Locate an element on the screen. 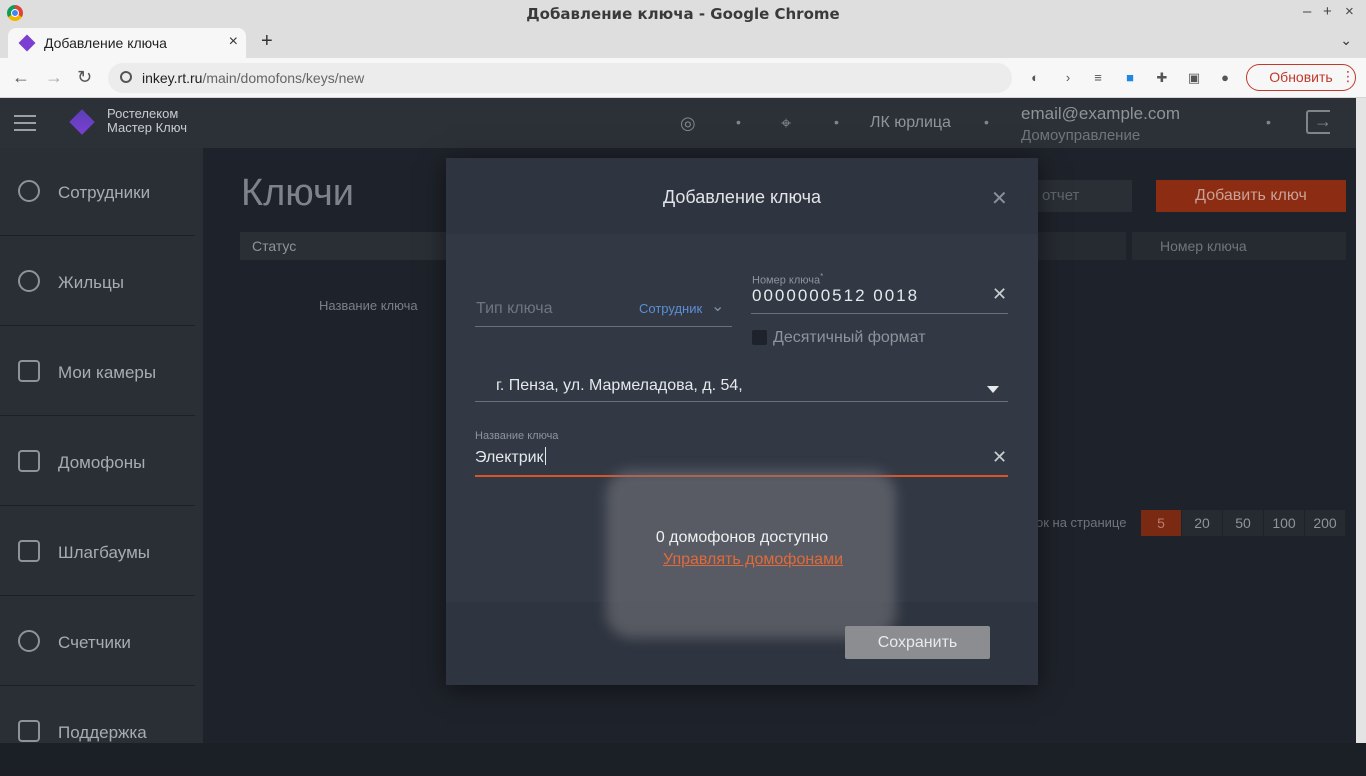 The width and height of the screenshot is (1366, 776). sidebar-item-domofons: Домофоны is located at coordinates (97, 462).